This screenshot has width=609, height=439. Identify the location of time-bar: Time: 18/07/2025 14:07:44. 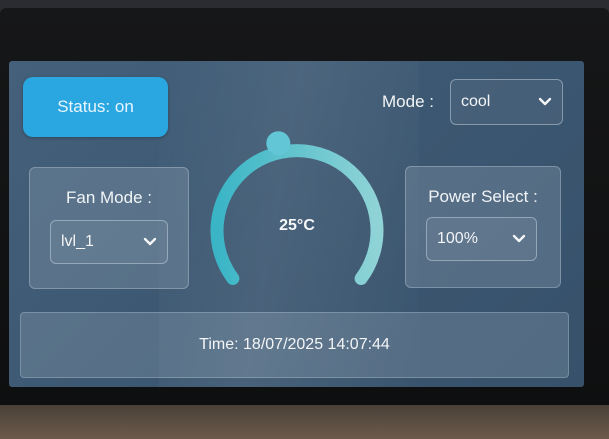
(294, 345).